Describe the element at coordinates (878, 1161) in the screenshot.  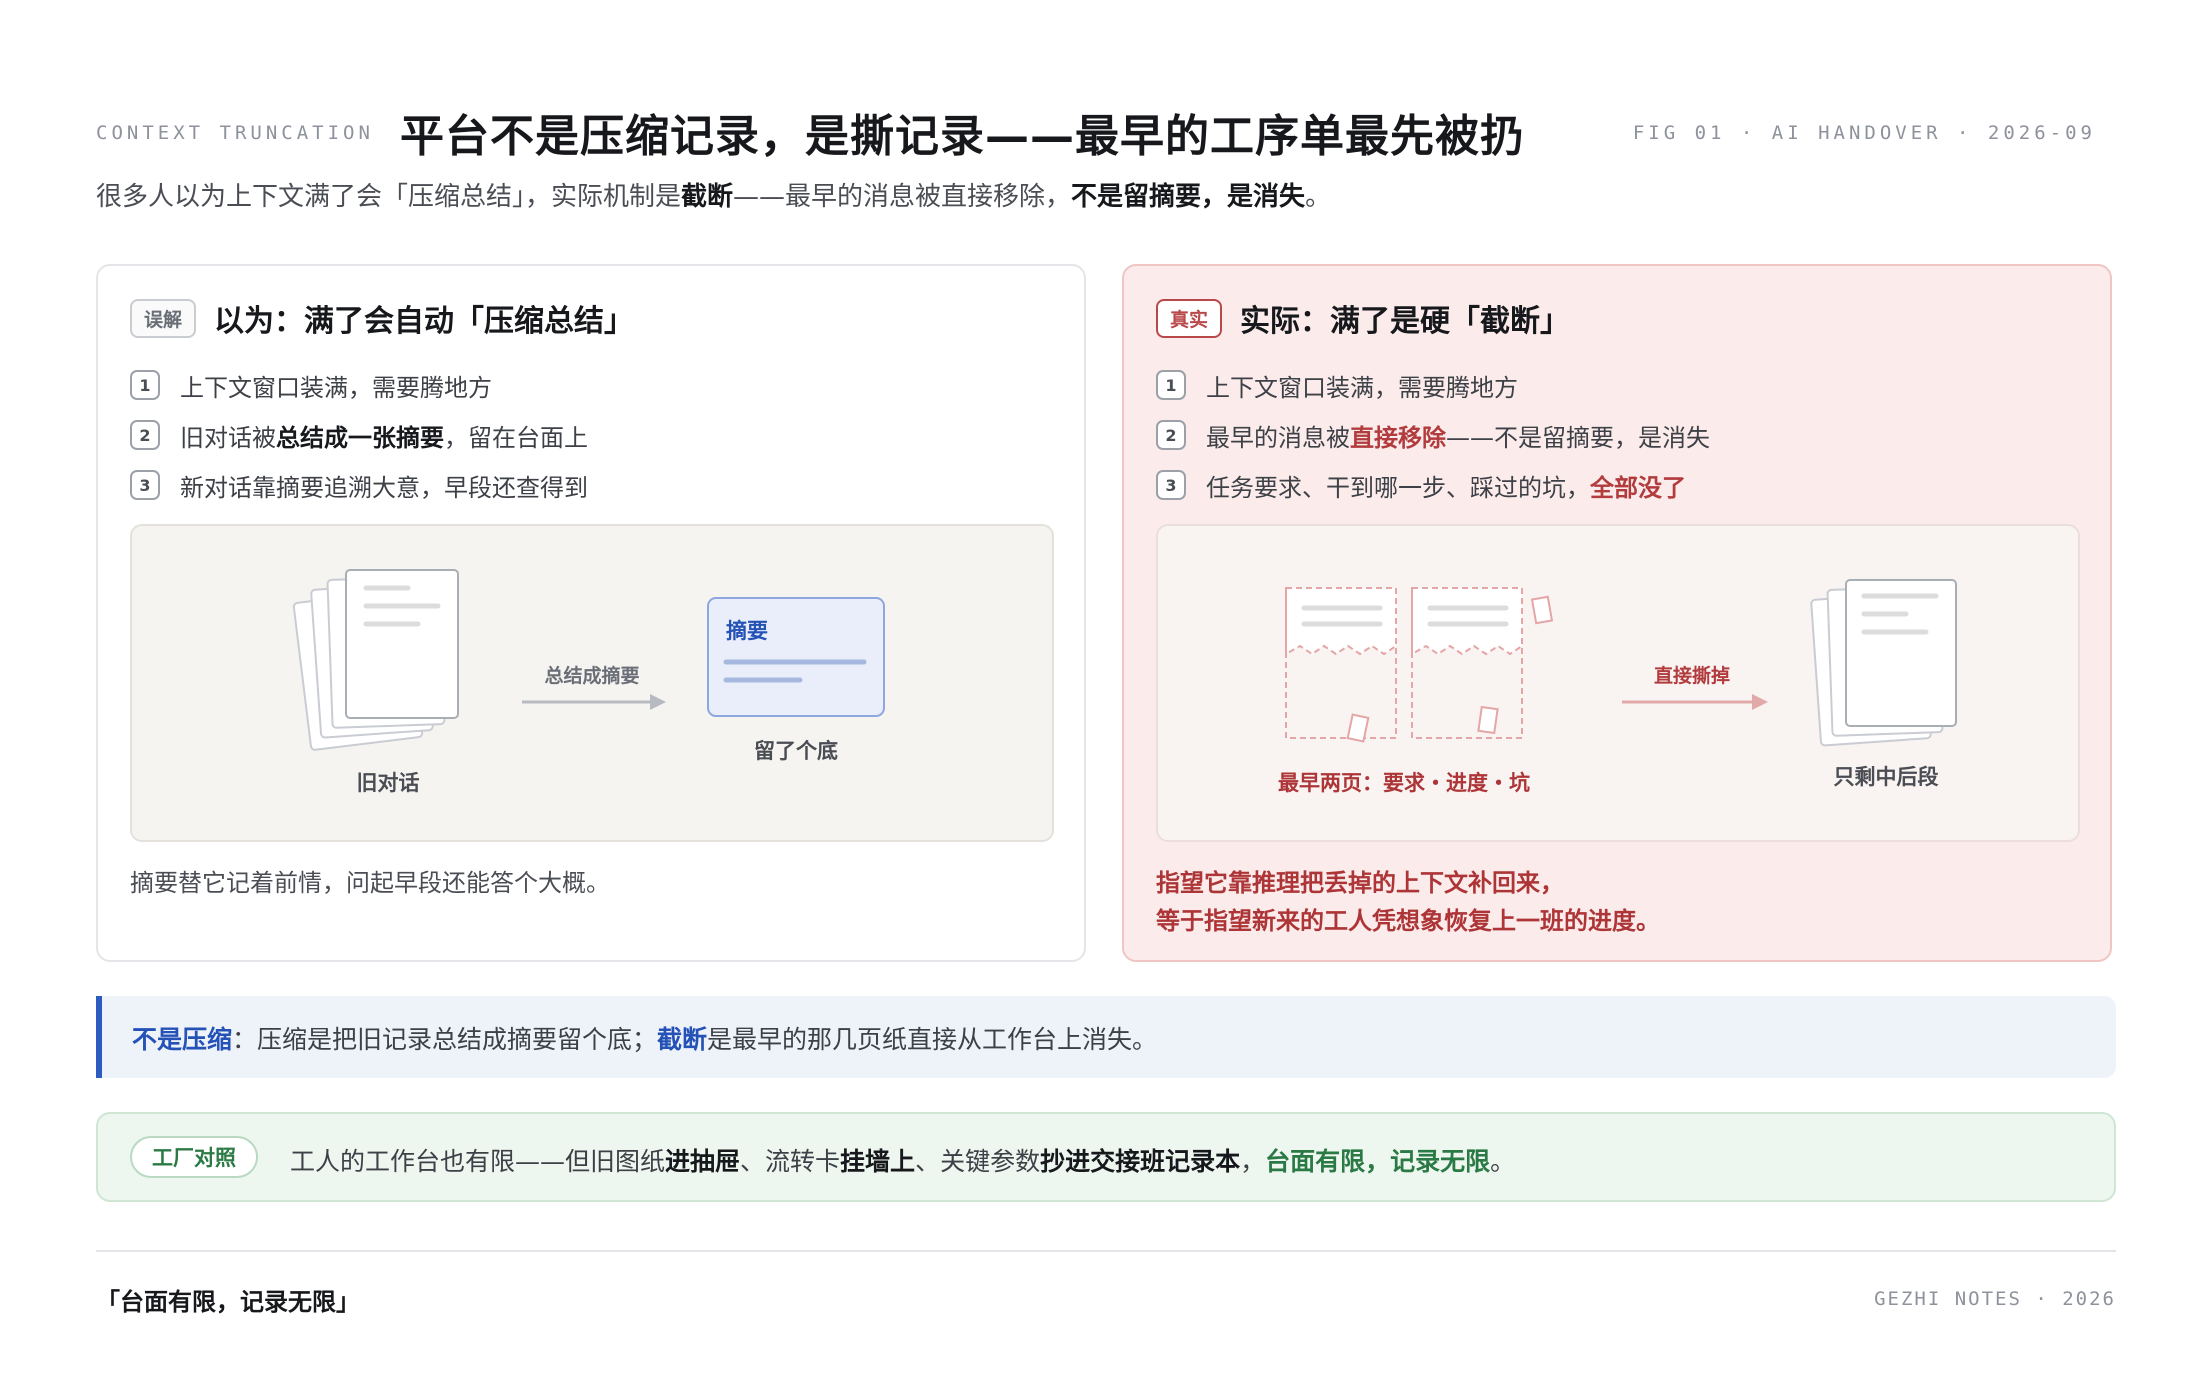
I see `factory-bold: 挂墙上` at that location.